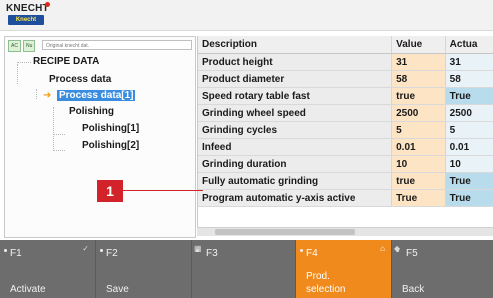  Describe the element at coordinates (469, 79) in the screenshot. I see `cell-actual: 58` at that location.